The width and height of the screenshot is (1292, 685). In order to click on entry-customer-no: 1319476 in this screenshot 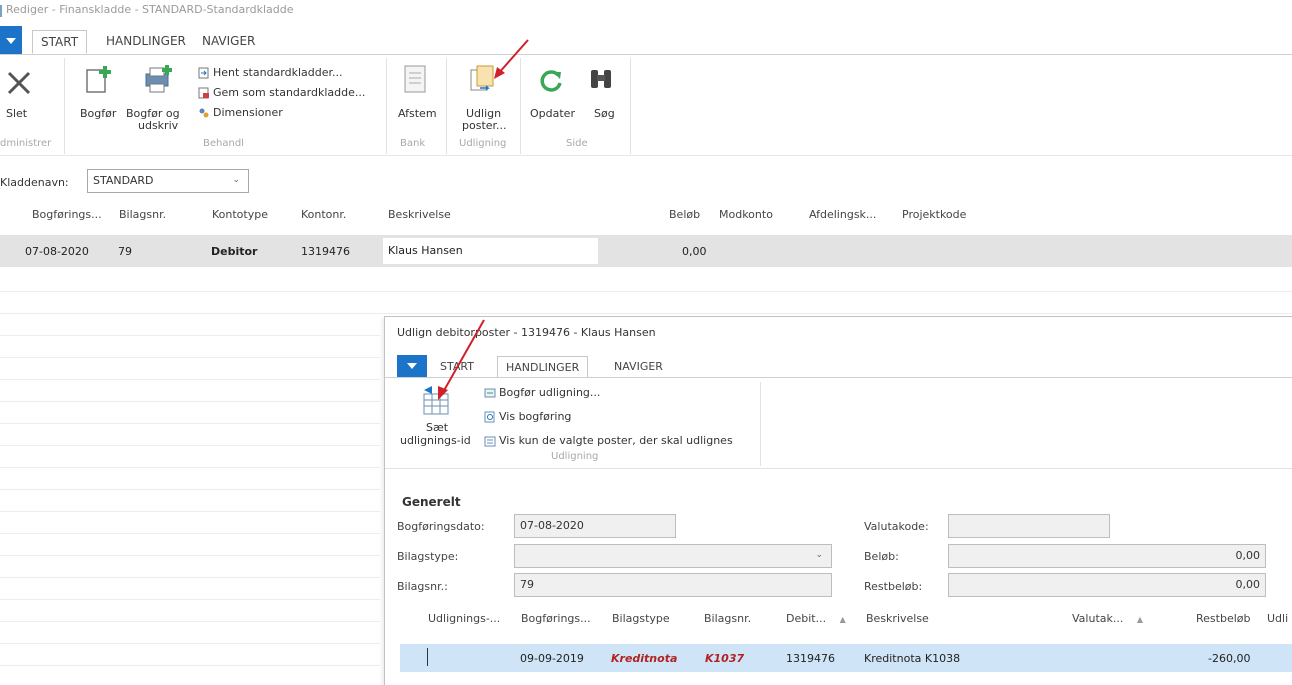, I will do `click(810, 658)`.